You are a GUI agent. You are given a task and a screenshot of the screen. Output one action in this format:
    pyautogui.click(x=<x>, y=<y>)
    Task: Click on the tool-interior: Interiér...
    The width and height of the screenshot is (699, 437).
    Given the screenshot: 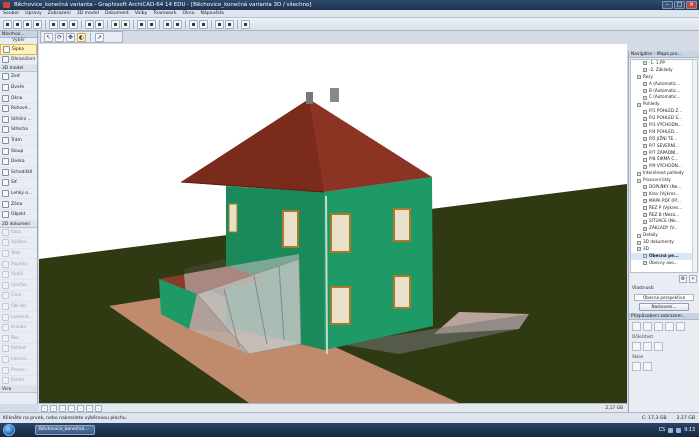 What is the action you would take?
    pyautogui.click(x=18, y=360)
    